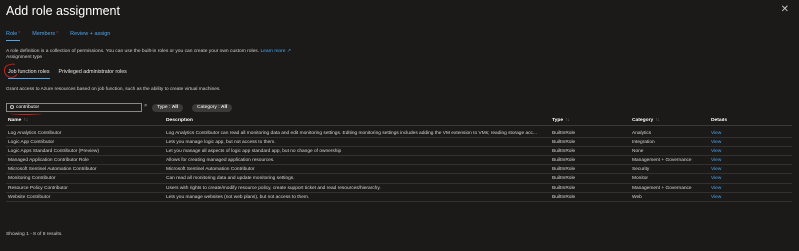 The height and width of the screenshot is (251, 799). Describe the element at coordinates (48, 161) in the screenshot. I see `role-name: Managed Application Contributor Role` at that location.